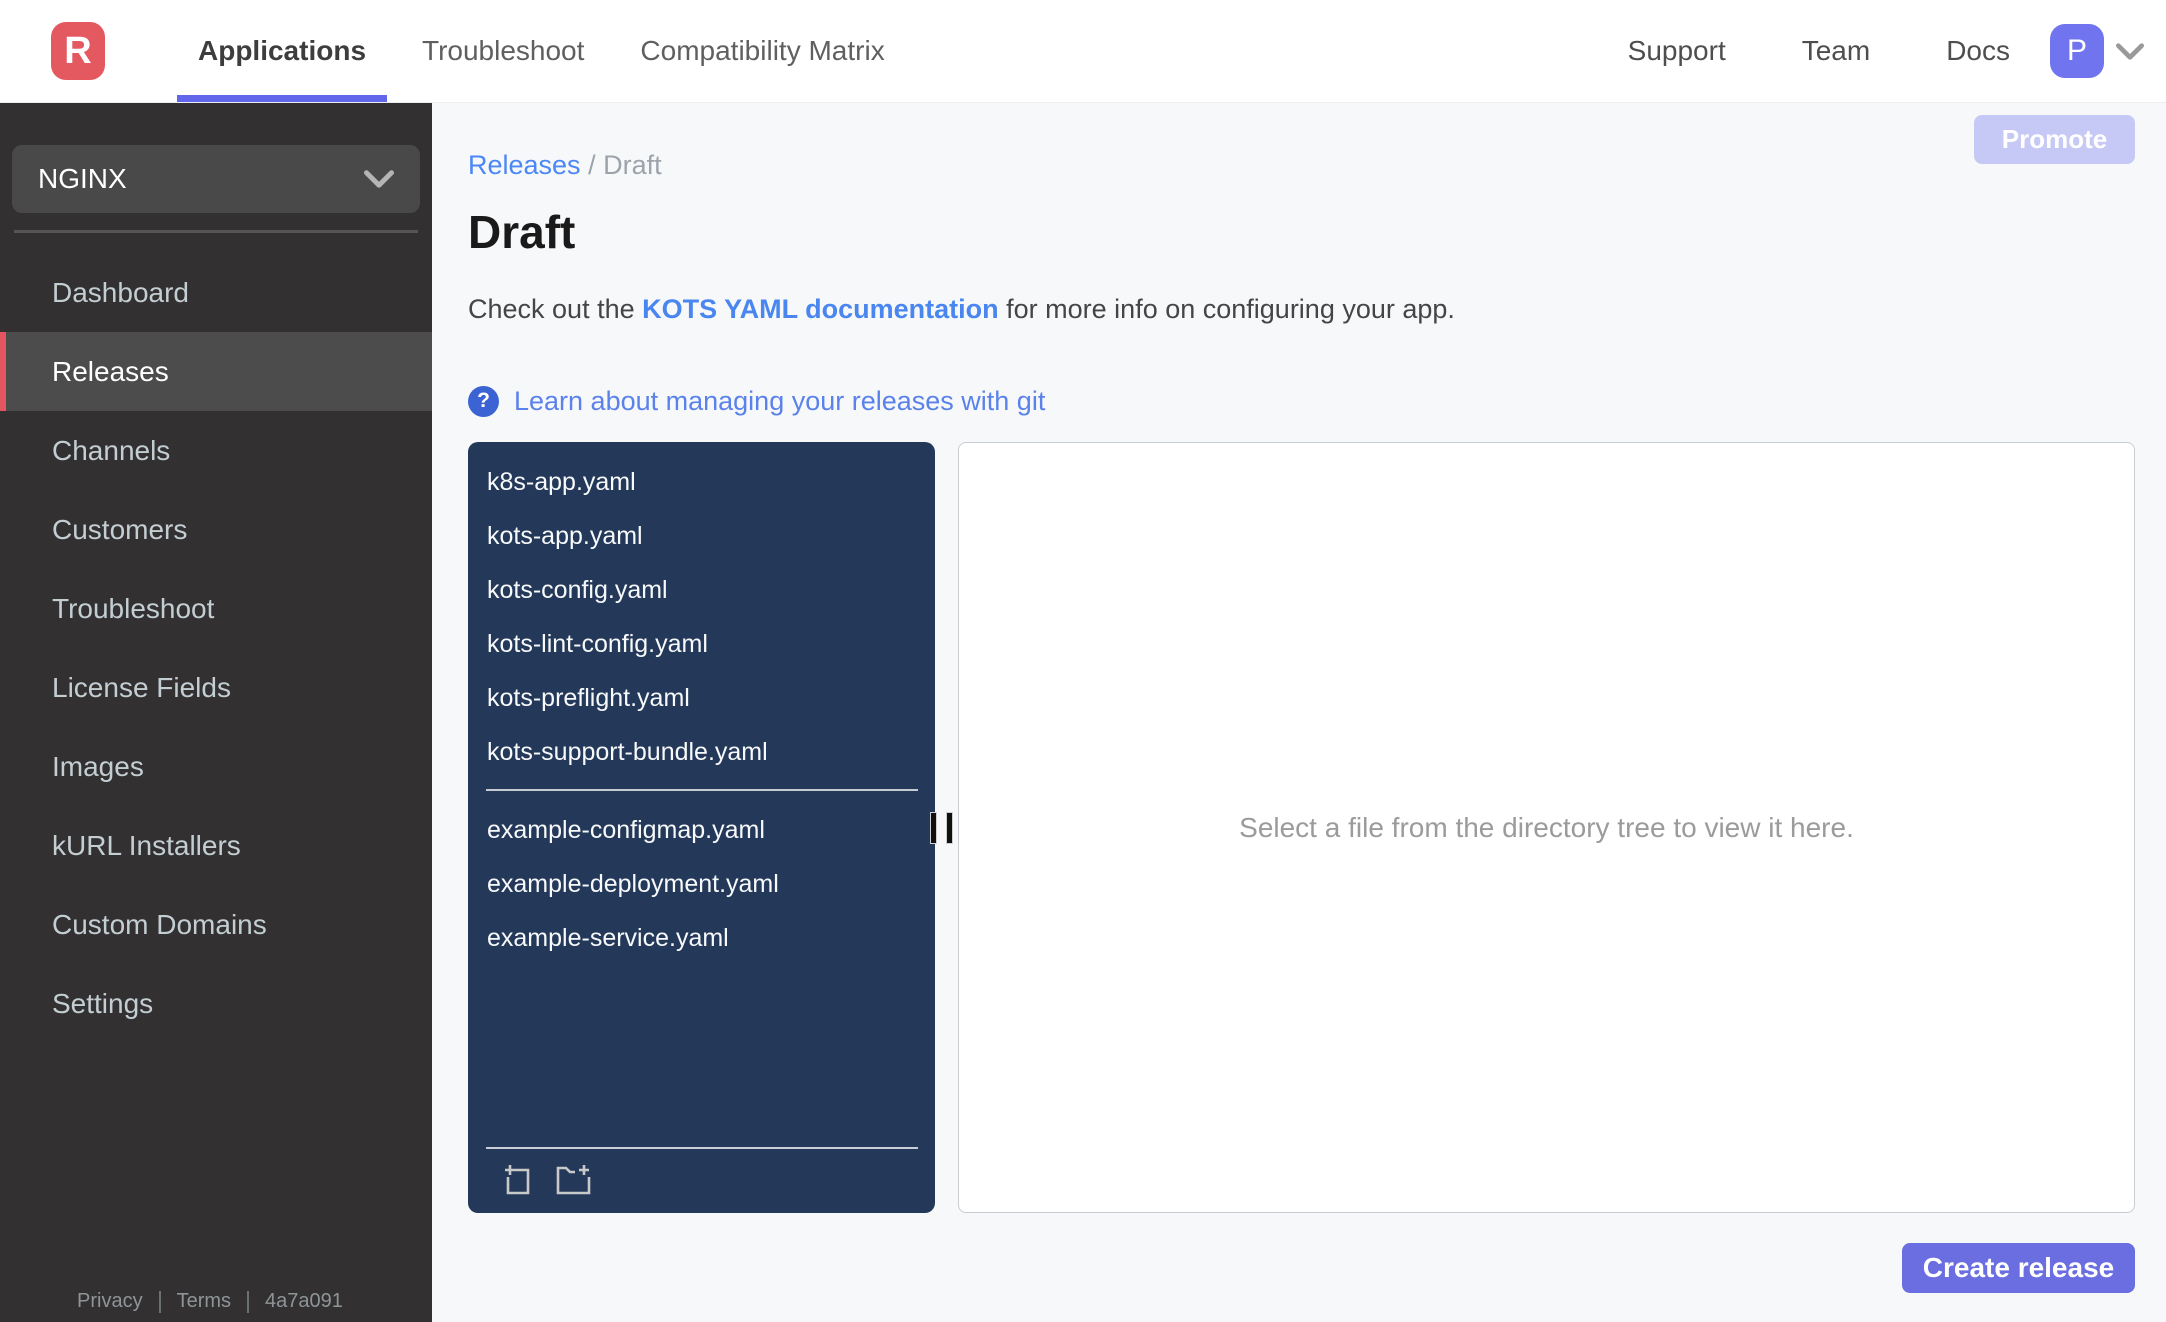 This screenshot has height=1322, width=2166. Describe the element at coordinates (701, 536) in the screenshot. I see `file-item: kots-app.yaml` at that location.